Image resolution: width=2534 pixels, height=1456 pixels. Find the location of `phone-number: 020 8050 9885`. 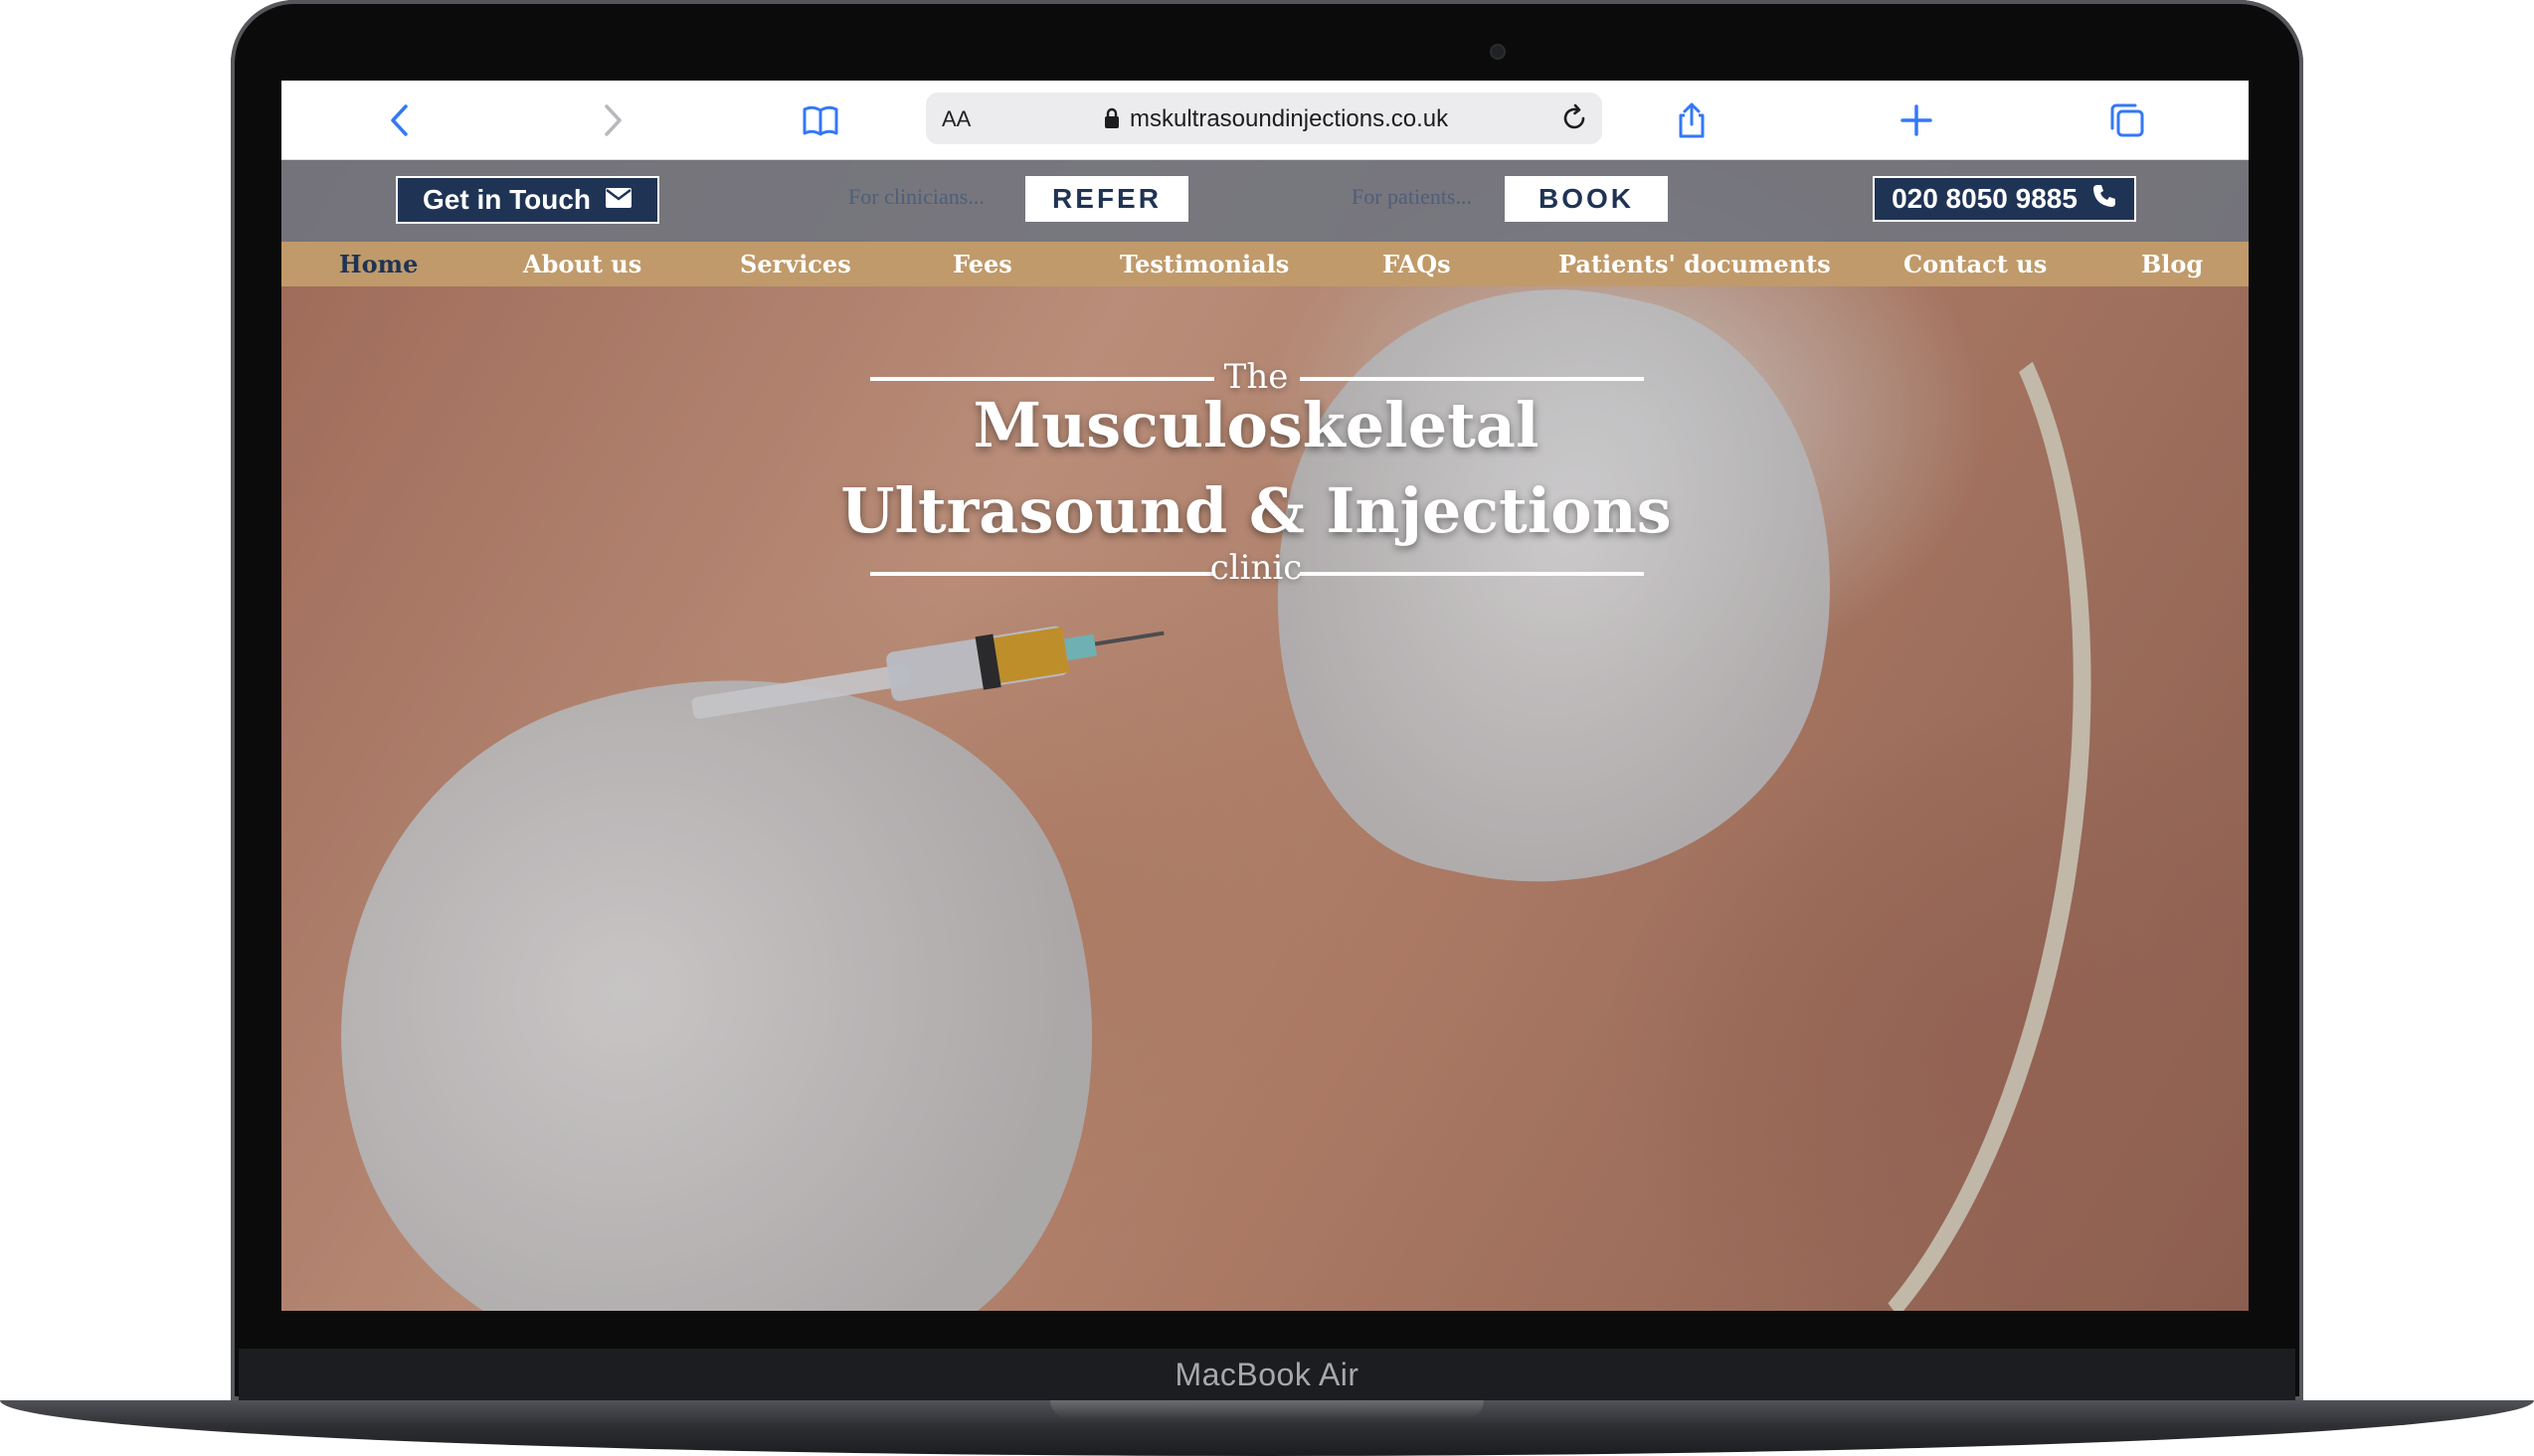

phone-number: 020 8050 9885 is located at coordinates (1985, 198).